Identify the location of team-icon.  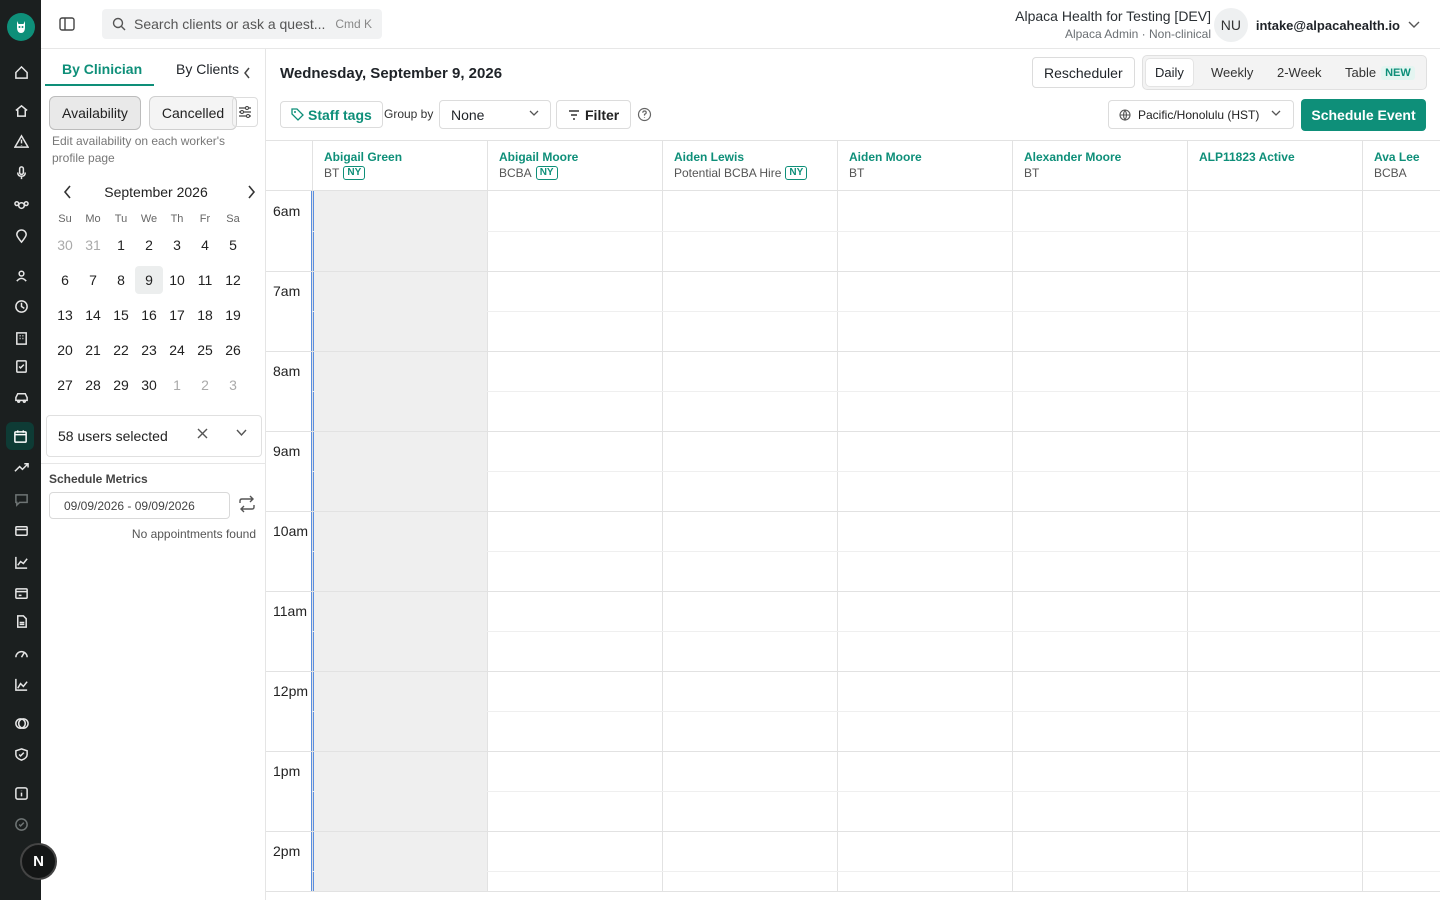
(21, 275).